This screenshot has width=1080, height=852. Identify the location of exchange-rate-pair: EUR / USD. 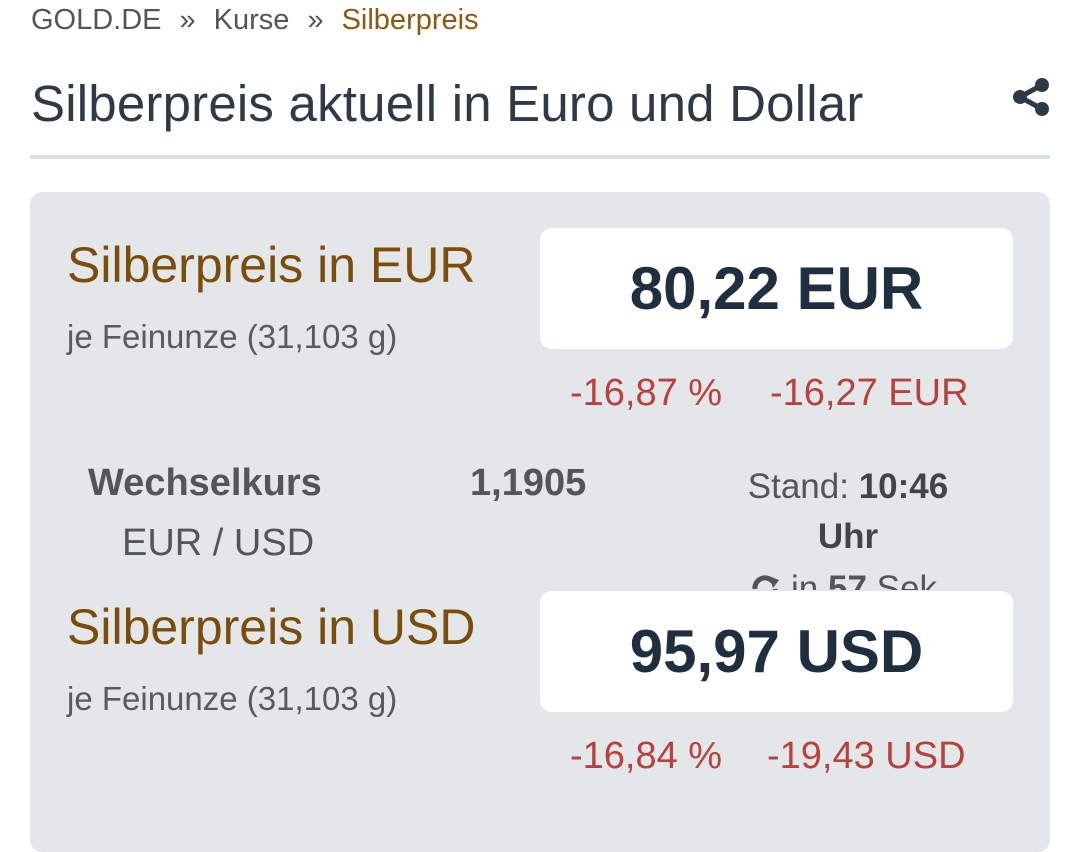
(218, 543).